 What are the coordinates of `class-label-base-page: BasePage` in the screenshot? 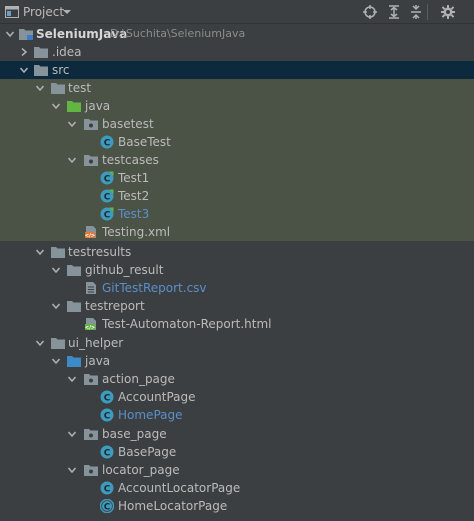 It's located at (147, 452).